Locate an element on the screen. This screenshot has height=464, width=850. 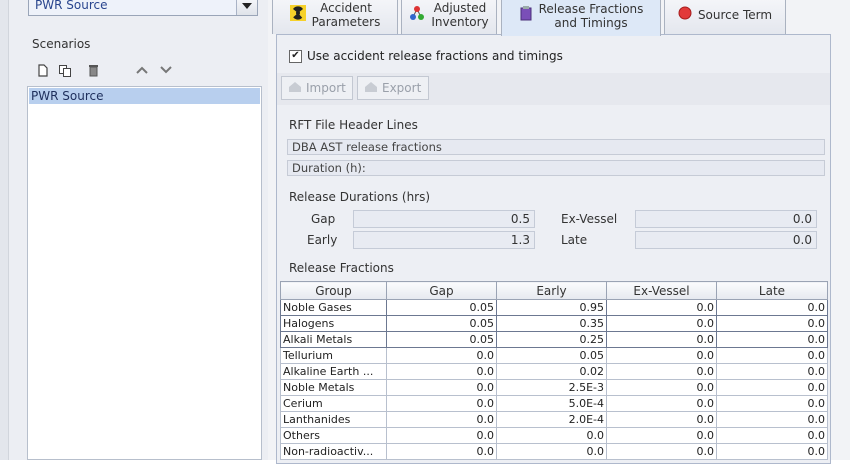
tab-label: Release Fractions and Timings is located at coordinates (591, 15).